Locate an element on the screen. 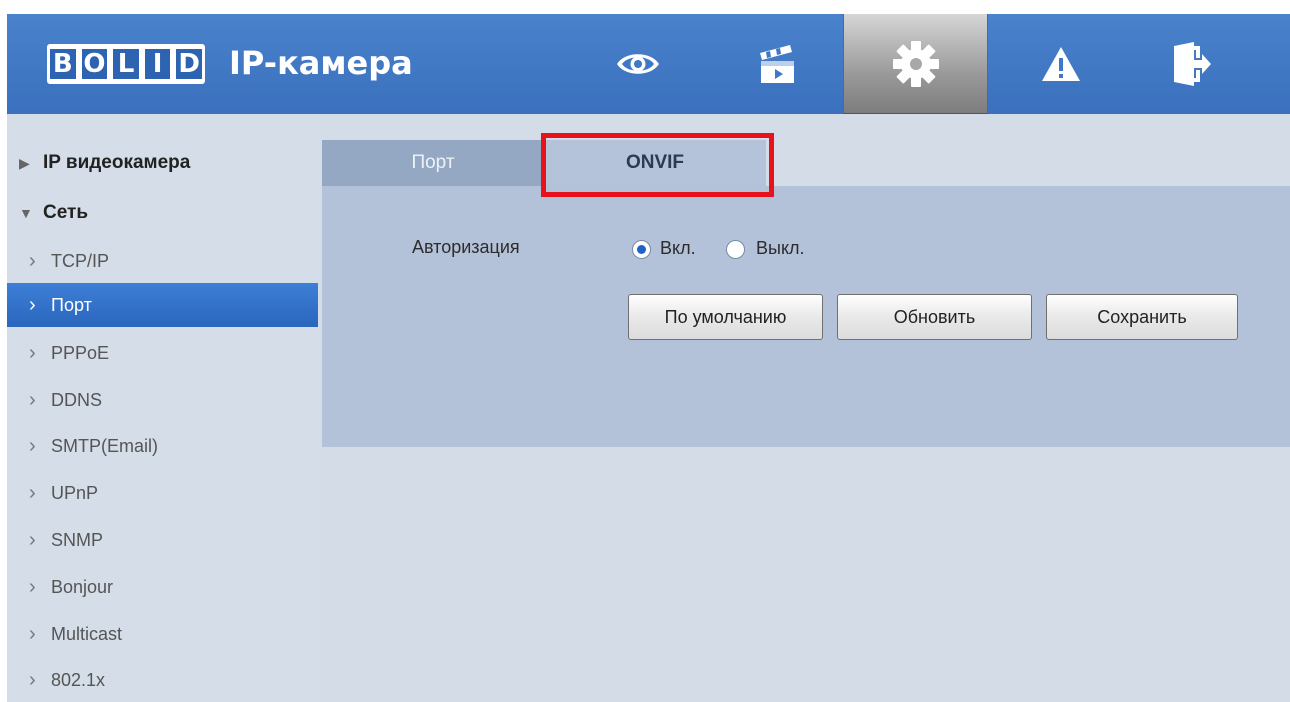 The height and width of the screenshot is (702, 1290). sidebar-category-ip-camera: ▶ IP видеокамера is located at coordinates (162, 163).